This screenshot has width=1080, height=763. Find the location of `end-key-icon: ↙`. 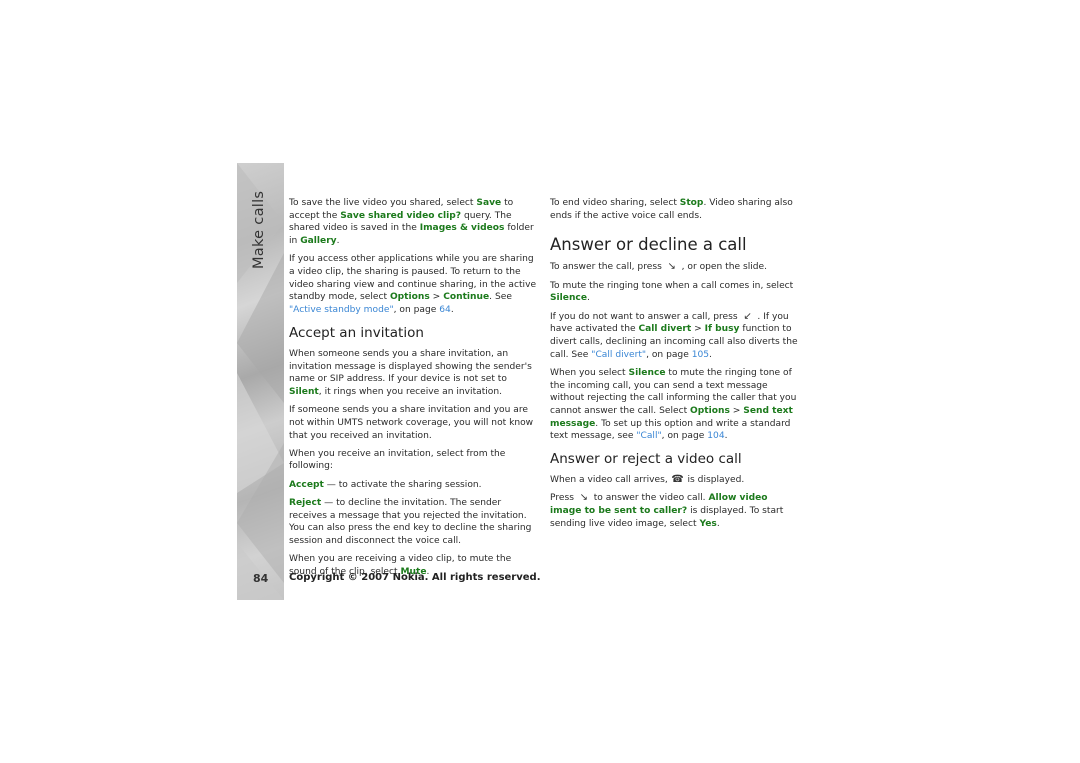

end-key-icon: ↙ is located at coordinates (747, 316).